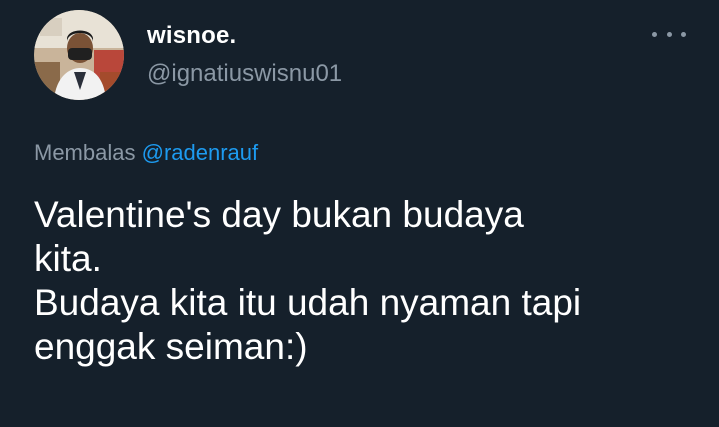 This screenshot has width=719, height=427. What do you see at coordinates (171, 346) in the screenshot?
I see `tweet-text-line: enggak seiman:)` at bounding box center [171, 346].